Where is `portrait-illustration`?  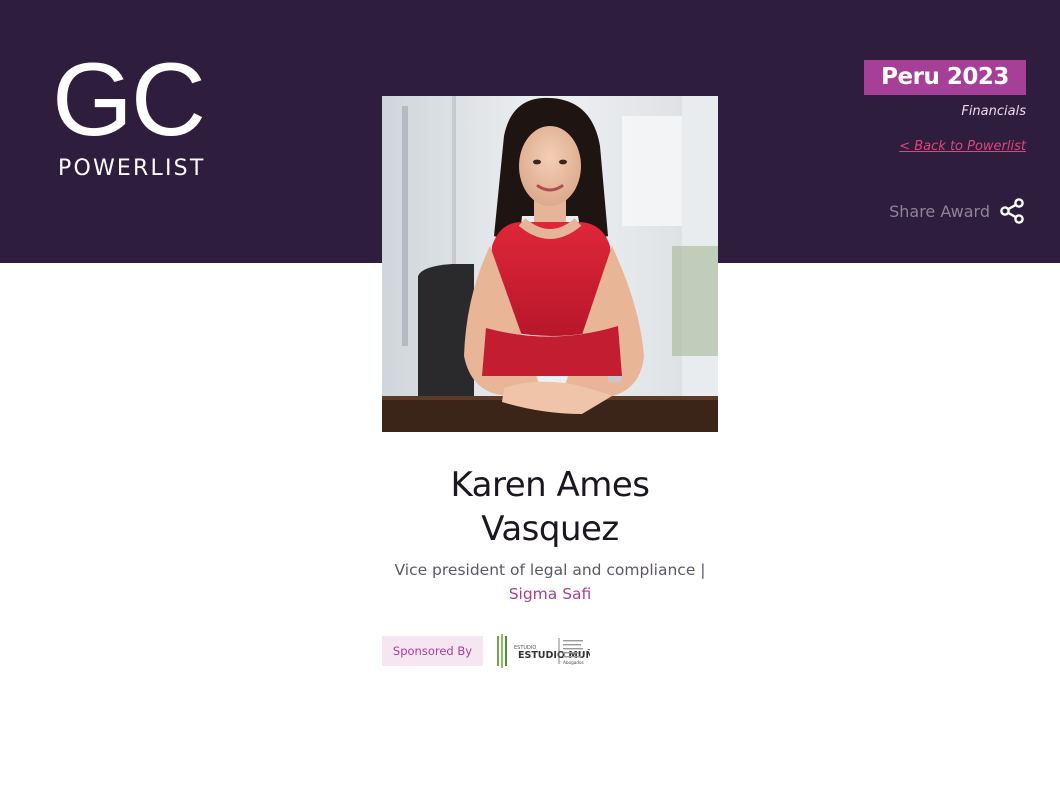 portrait-illustration is located at coordinates (550, 264).